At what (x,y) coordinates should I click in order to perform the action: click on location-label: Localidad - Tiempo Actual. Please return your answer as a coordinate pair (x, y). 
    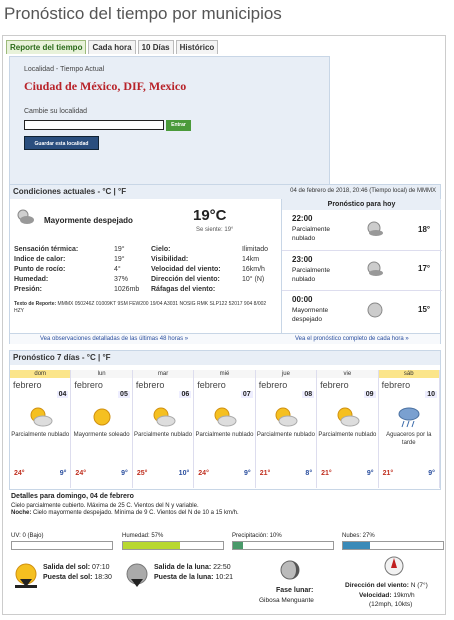
    Looking at the image, I should click on (64, 69).